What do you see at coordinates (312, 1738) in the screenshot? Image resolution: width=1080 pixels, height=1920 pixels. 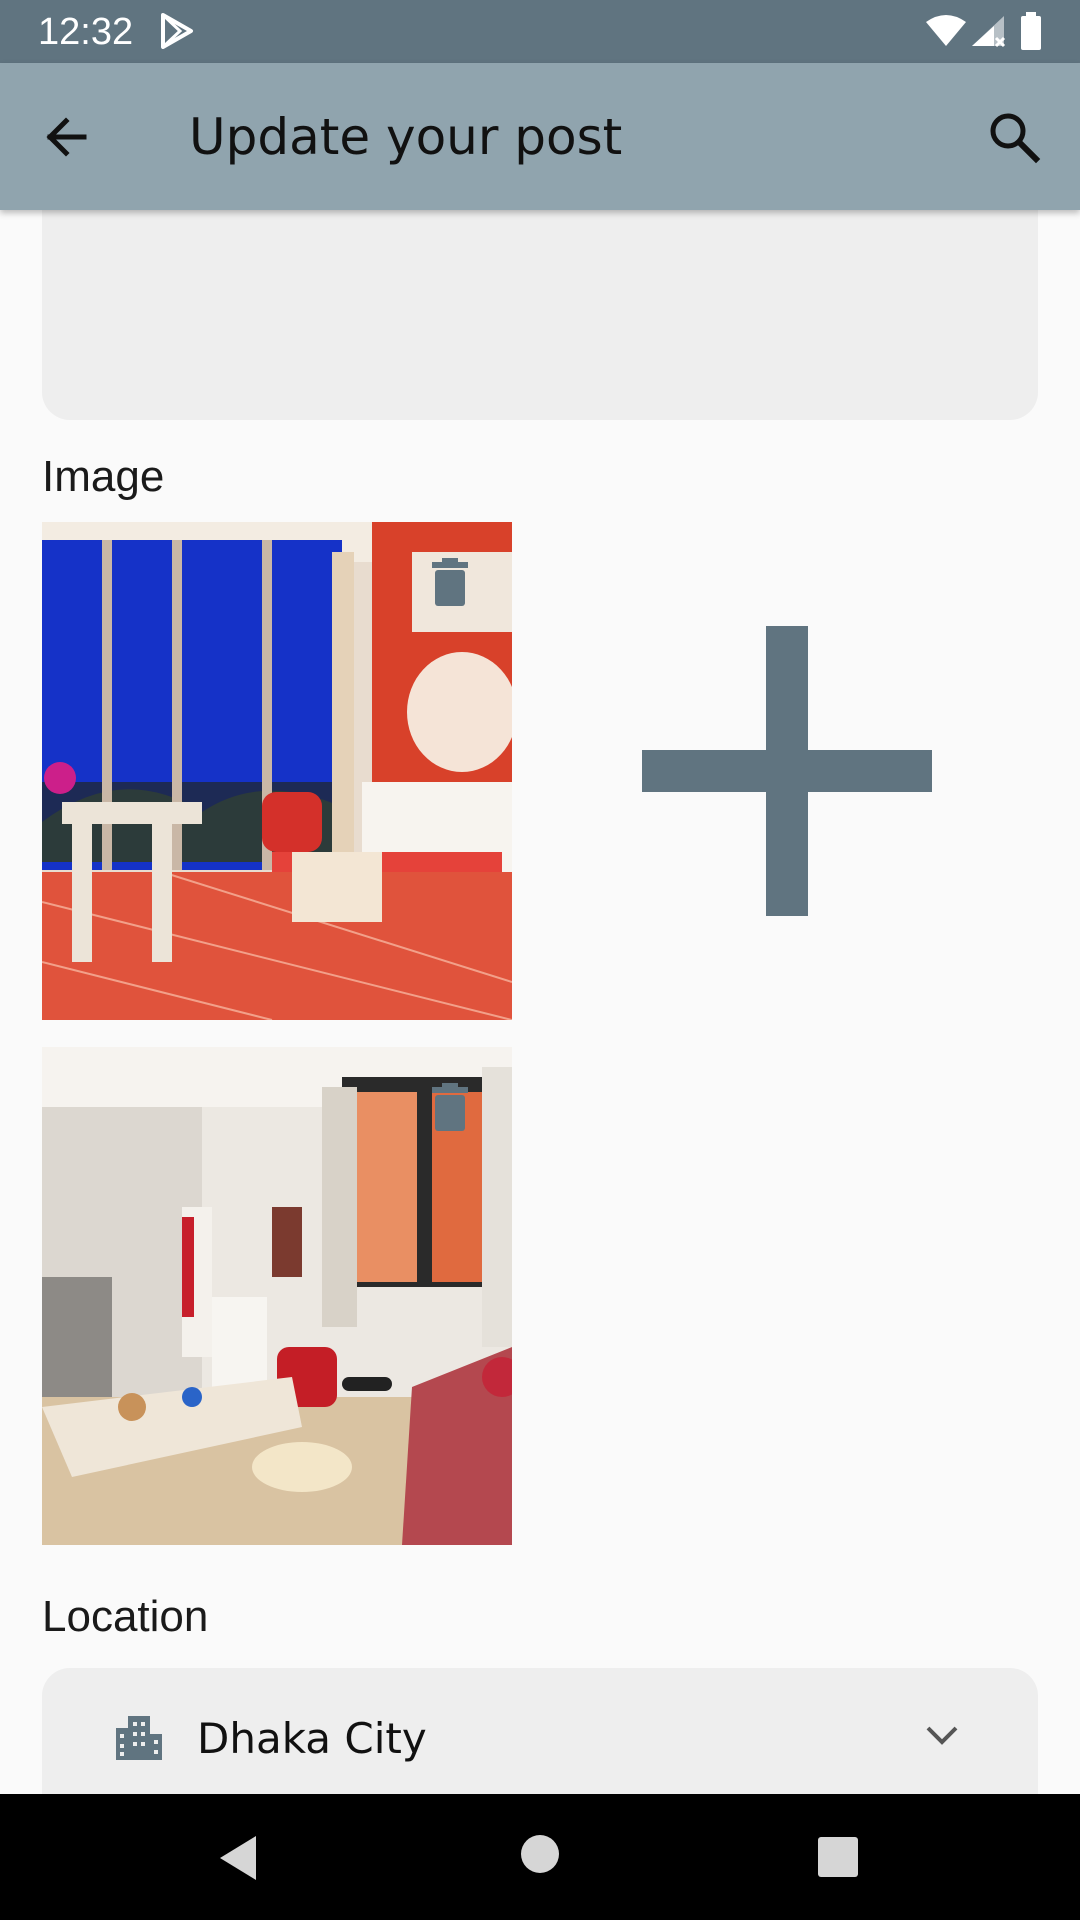 I see `location-value: Dhaka City` at bounding box center [312, 1738].